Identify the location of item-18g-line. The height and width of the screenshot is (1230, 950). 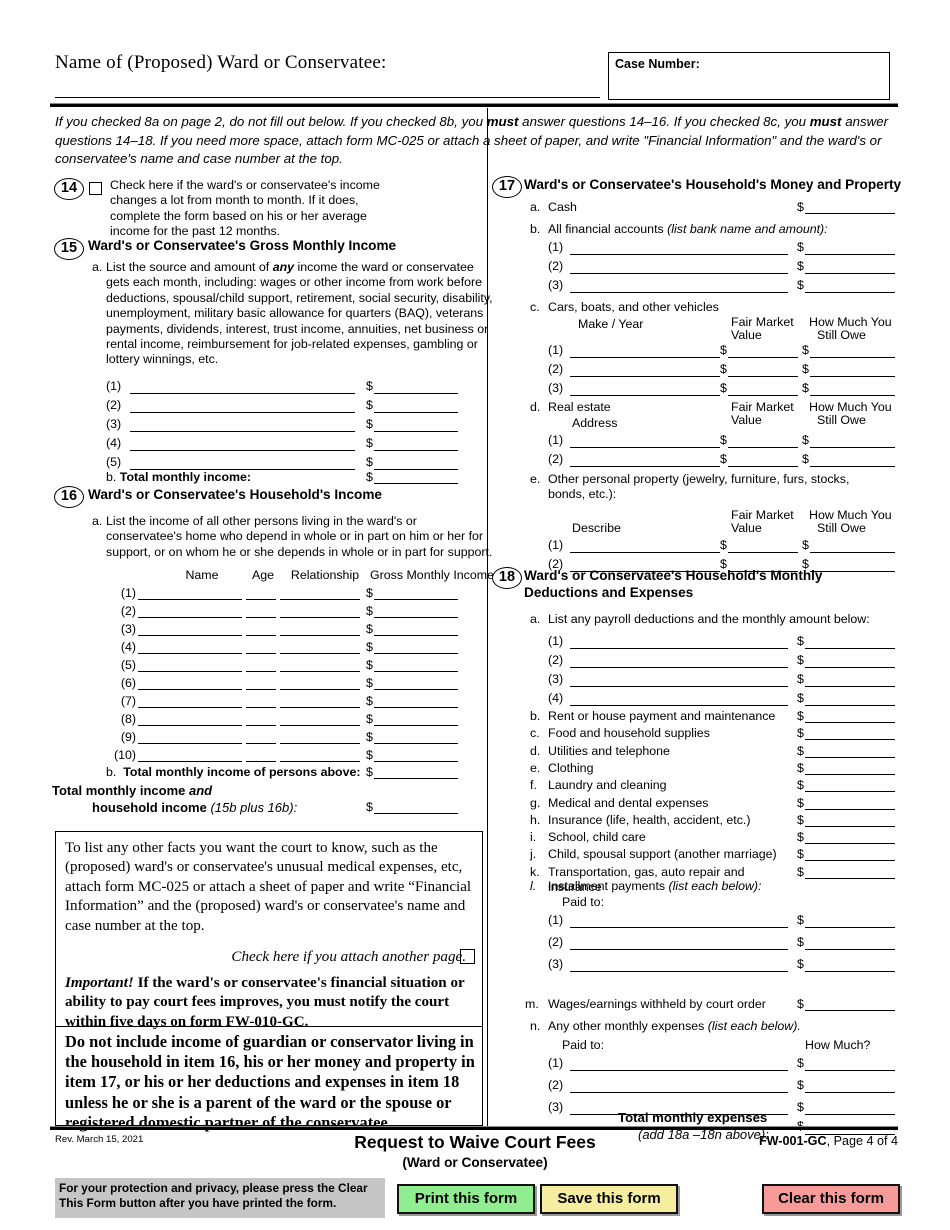
(850, 809).